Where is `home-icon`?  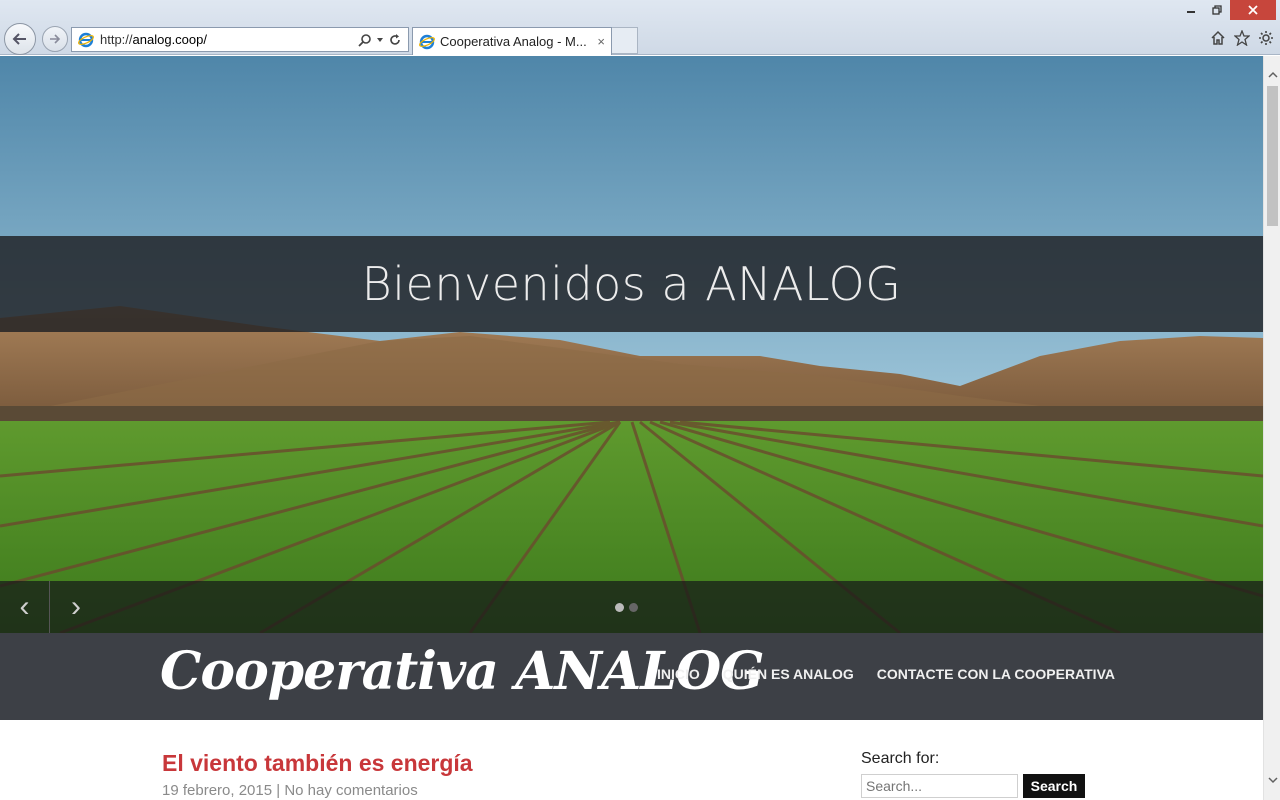 home-icon is located at coordinates (1218, 38).